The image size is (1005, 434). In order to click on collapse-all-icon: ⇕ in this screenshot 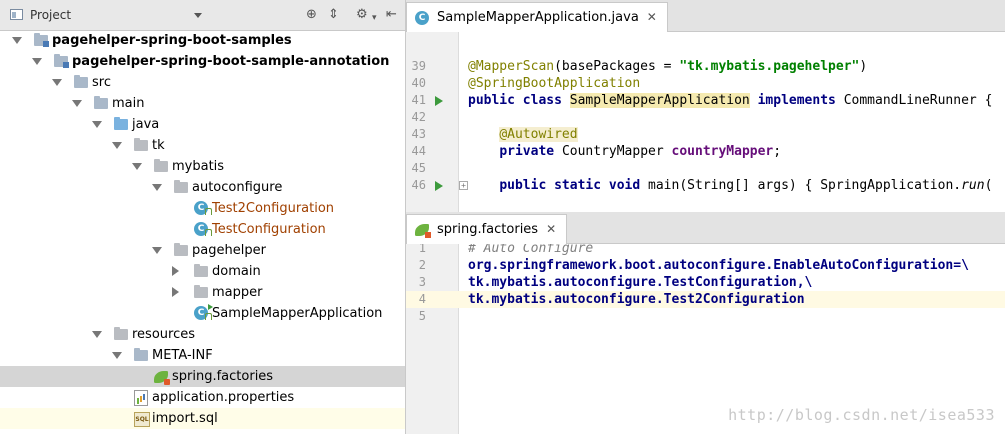, I will do `click(333, 15)`.